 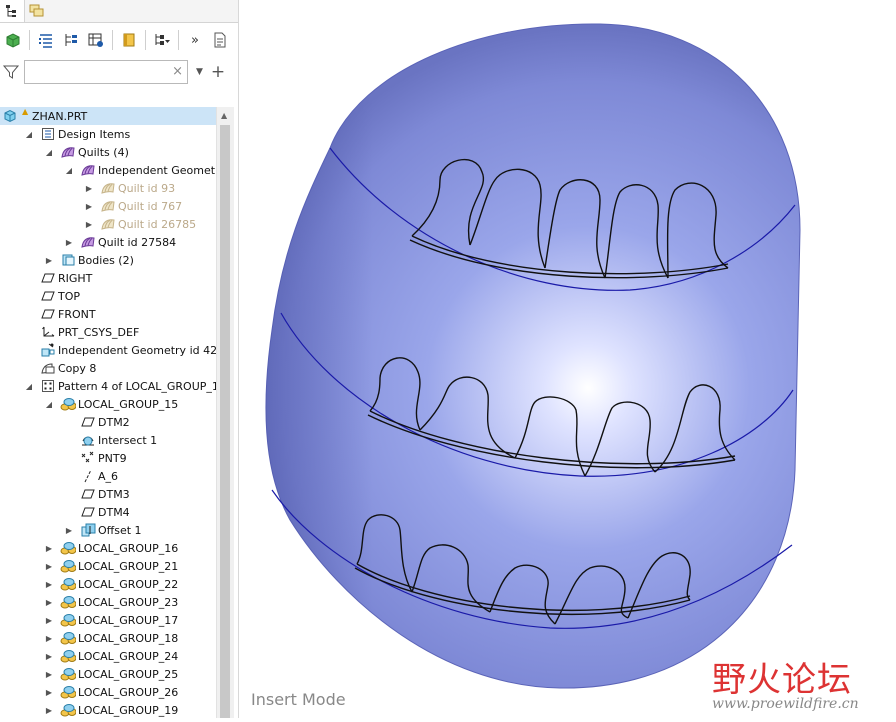 What do you see at coordinates (75, 278) in the screenshot?
I see `tree-item-label: RIGHT` at bounding box center [75, 278].